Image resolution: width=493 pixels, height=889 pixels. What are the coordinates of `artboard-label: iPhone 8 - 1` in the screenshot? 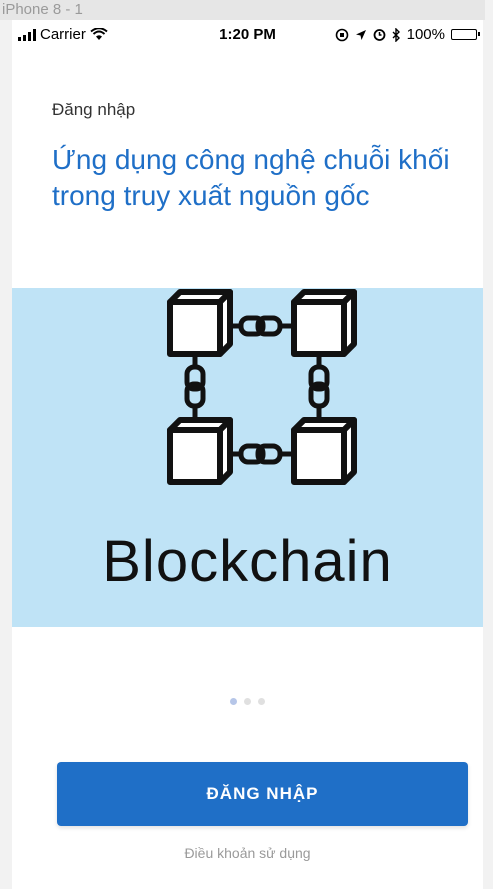 It's located at (242, 10).